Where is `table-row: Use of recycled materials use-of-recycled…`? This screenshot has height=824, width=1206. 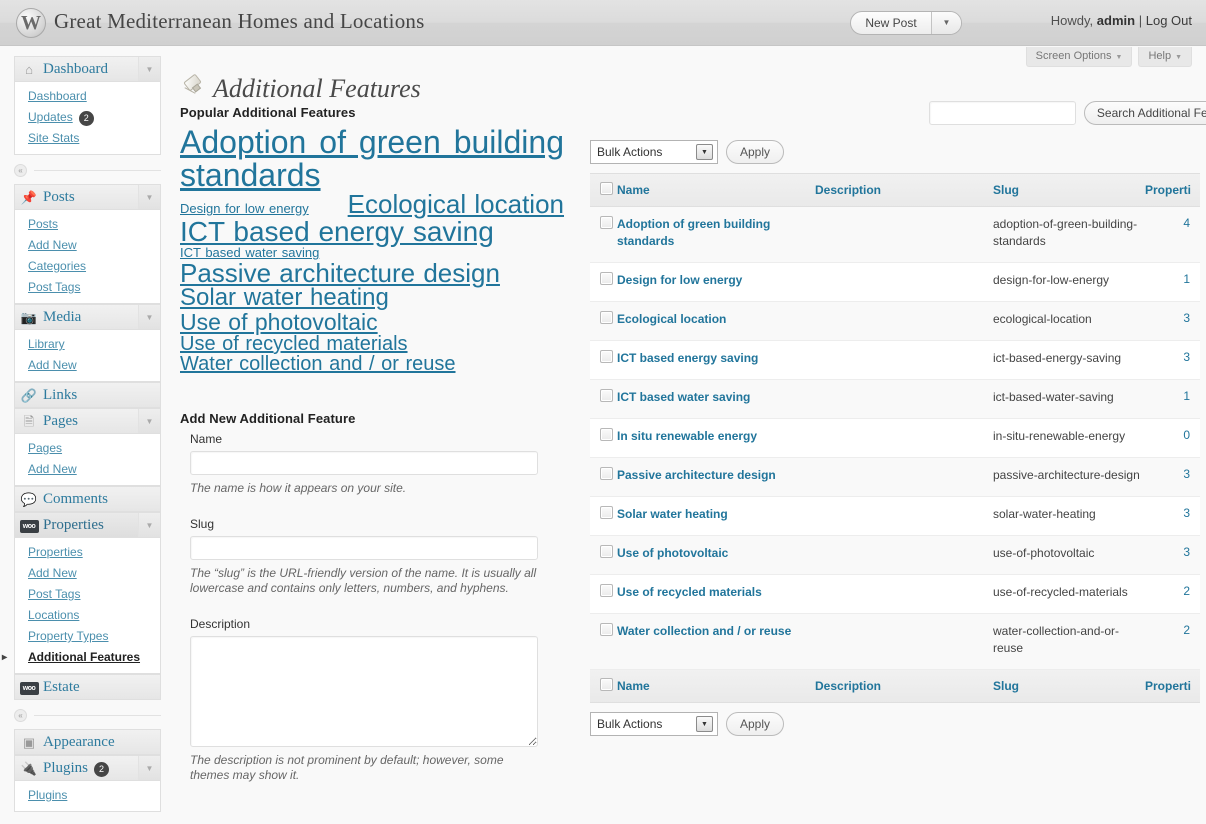 table-row: Use of recycled materials use-of-recycled… is located at coordinates (895, 594).